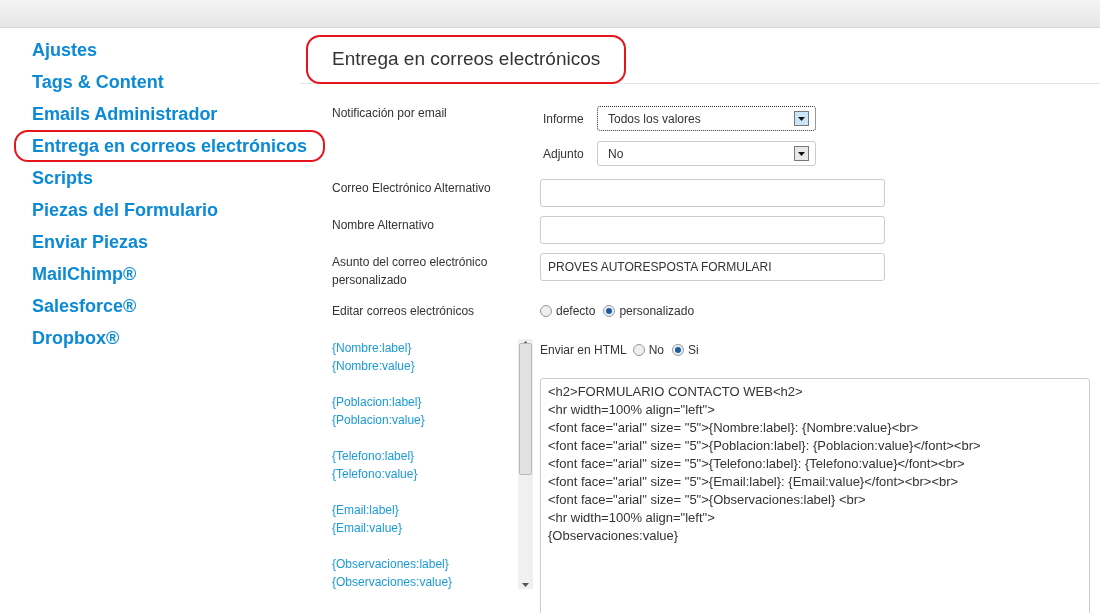 This screenshot has height=613, width=1100. I want to click on field-label: Correo Electrónico Alternativo, so click(412, 188).